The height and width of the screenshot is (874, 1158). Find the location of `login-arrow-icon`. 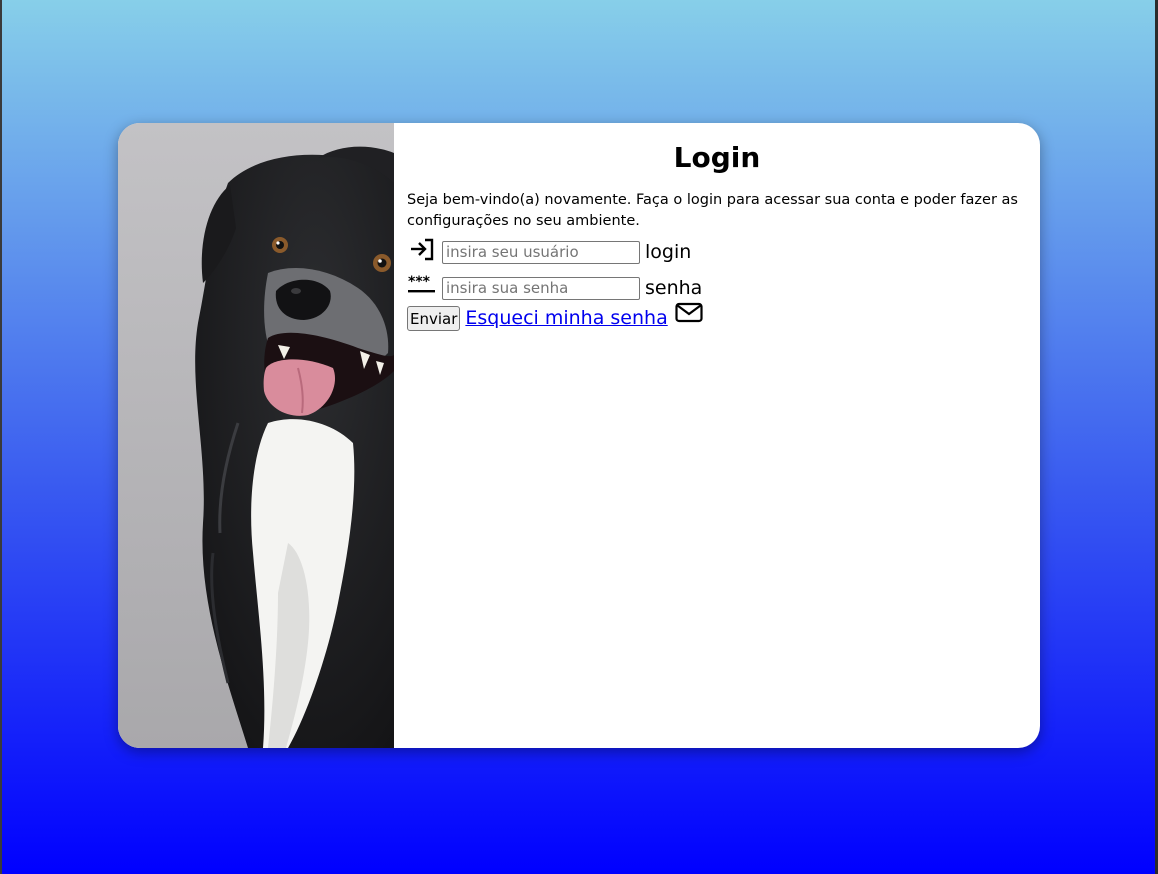

login-arrow-icon is located at coordinates (422, 250).